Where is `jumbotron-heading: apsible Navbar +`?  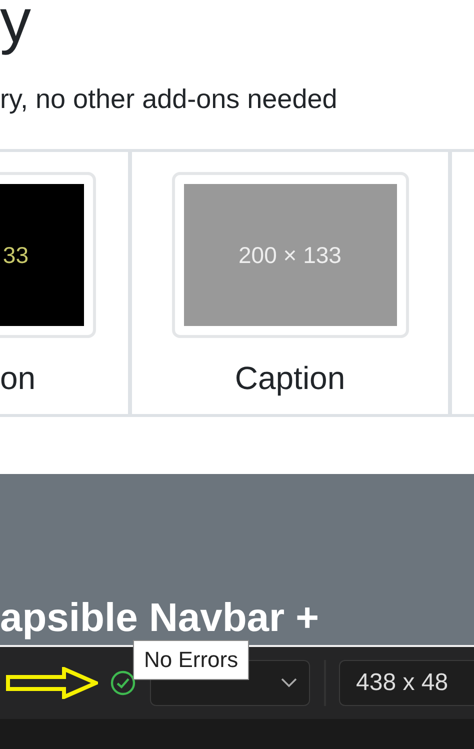
jumbotron-heading: apsible Navbar + is located at coordinates (160, 618).